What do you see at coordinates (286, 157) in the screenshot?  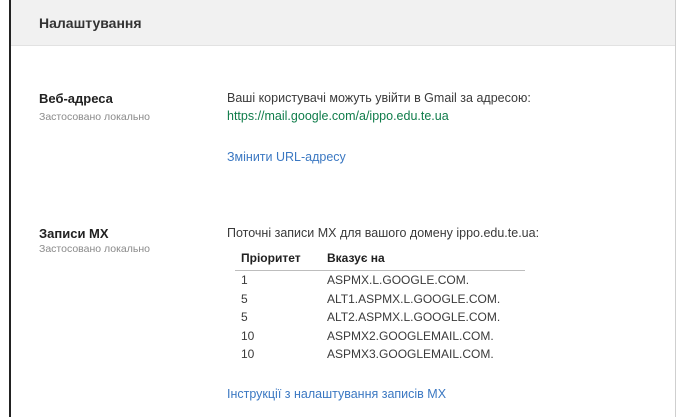 I see `change-url-link: Змінити URL-адресу` at bounding box center [286, 157].